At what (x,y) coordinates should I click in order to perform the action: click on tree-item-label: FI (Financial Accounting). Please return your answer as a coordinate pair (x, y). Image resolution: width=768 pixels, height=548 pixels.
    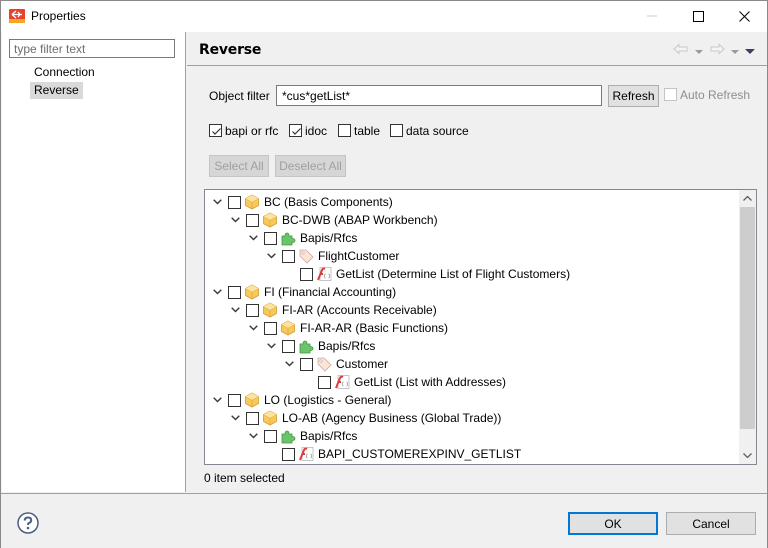
    Looking at the image, I should click on (330, 292).